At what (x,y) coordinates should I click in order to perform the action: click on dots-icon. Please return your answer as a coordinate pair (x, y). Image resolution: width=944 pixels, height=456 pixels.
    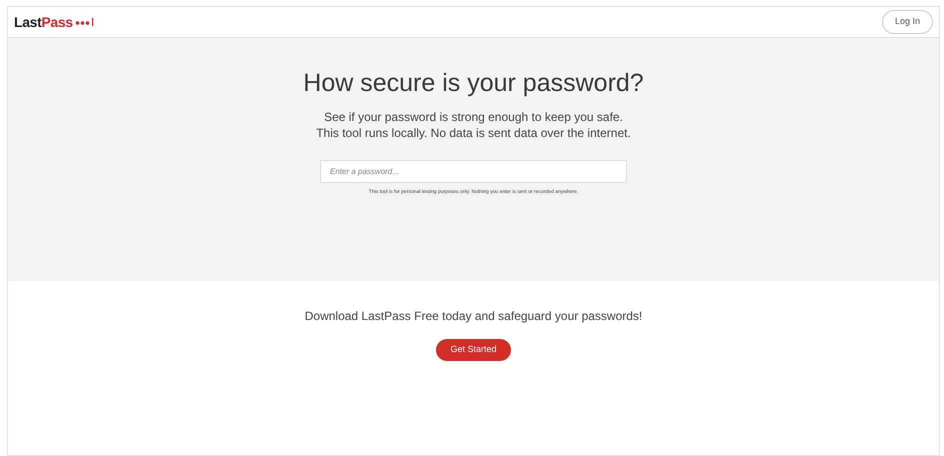
    Looking at the image, I should click on (84, 22).